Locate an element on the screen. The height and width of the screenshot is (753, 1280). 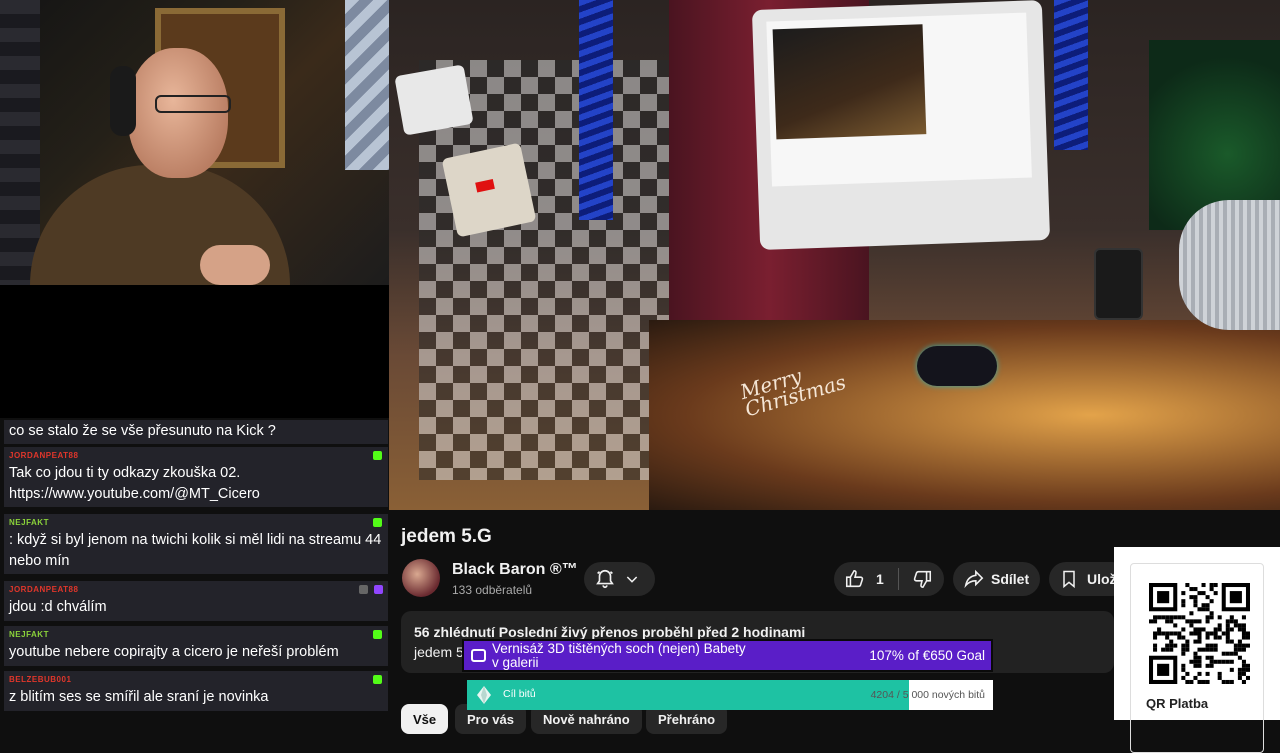
monitor-screen is located at coordinates (899, 99).